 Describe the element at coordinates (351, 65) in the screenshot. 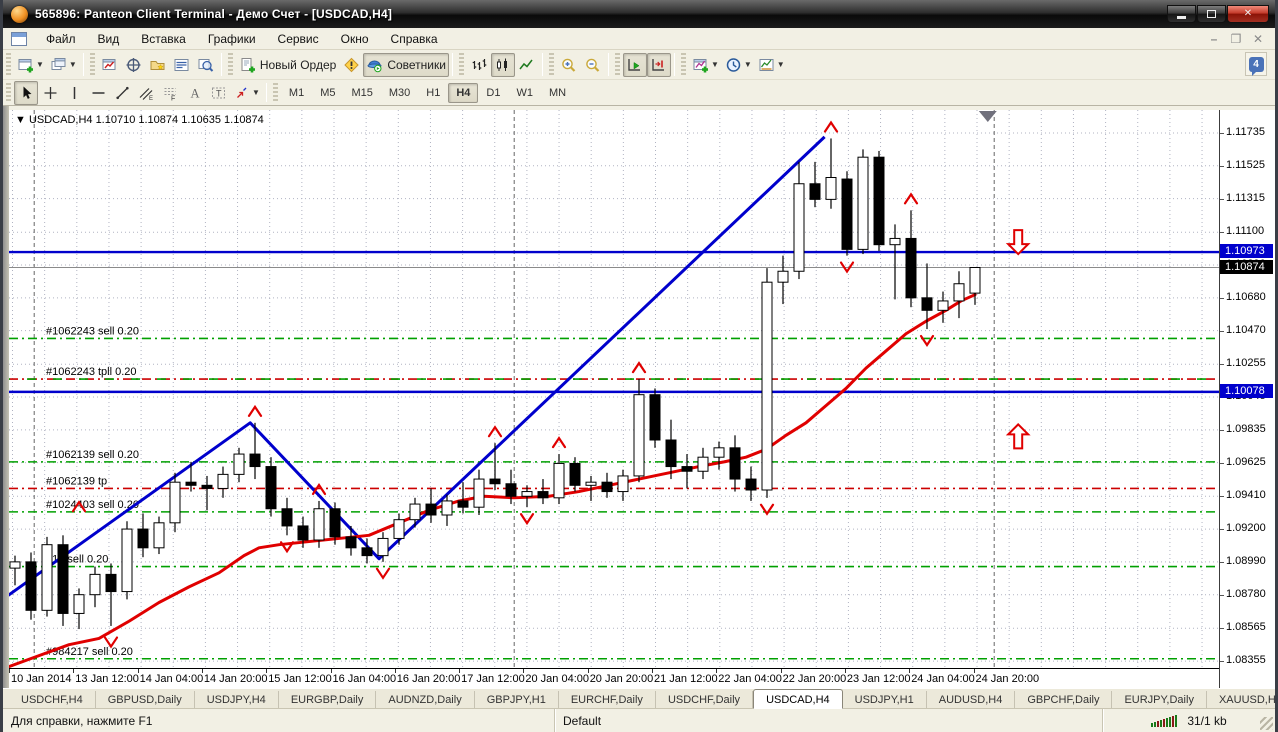

I see `alert-button` at that location.